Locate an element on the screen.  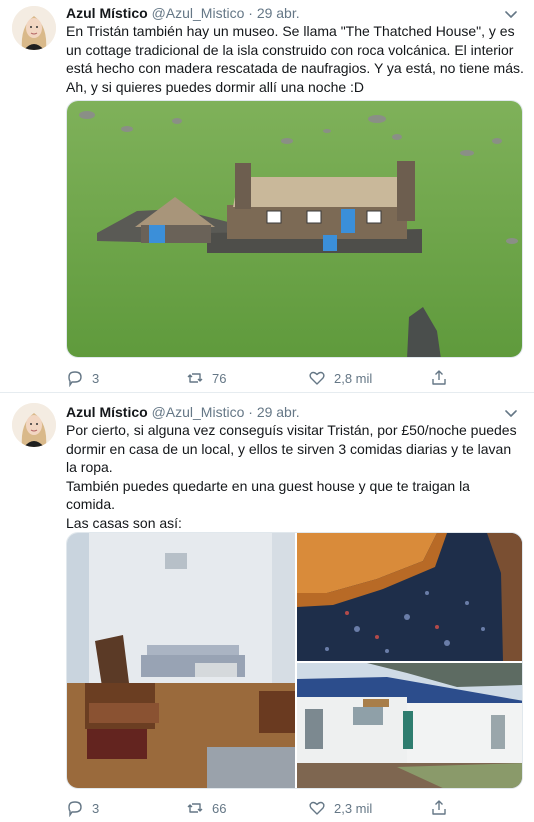
living-room-photo is located at coordinates (181, 660).